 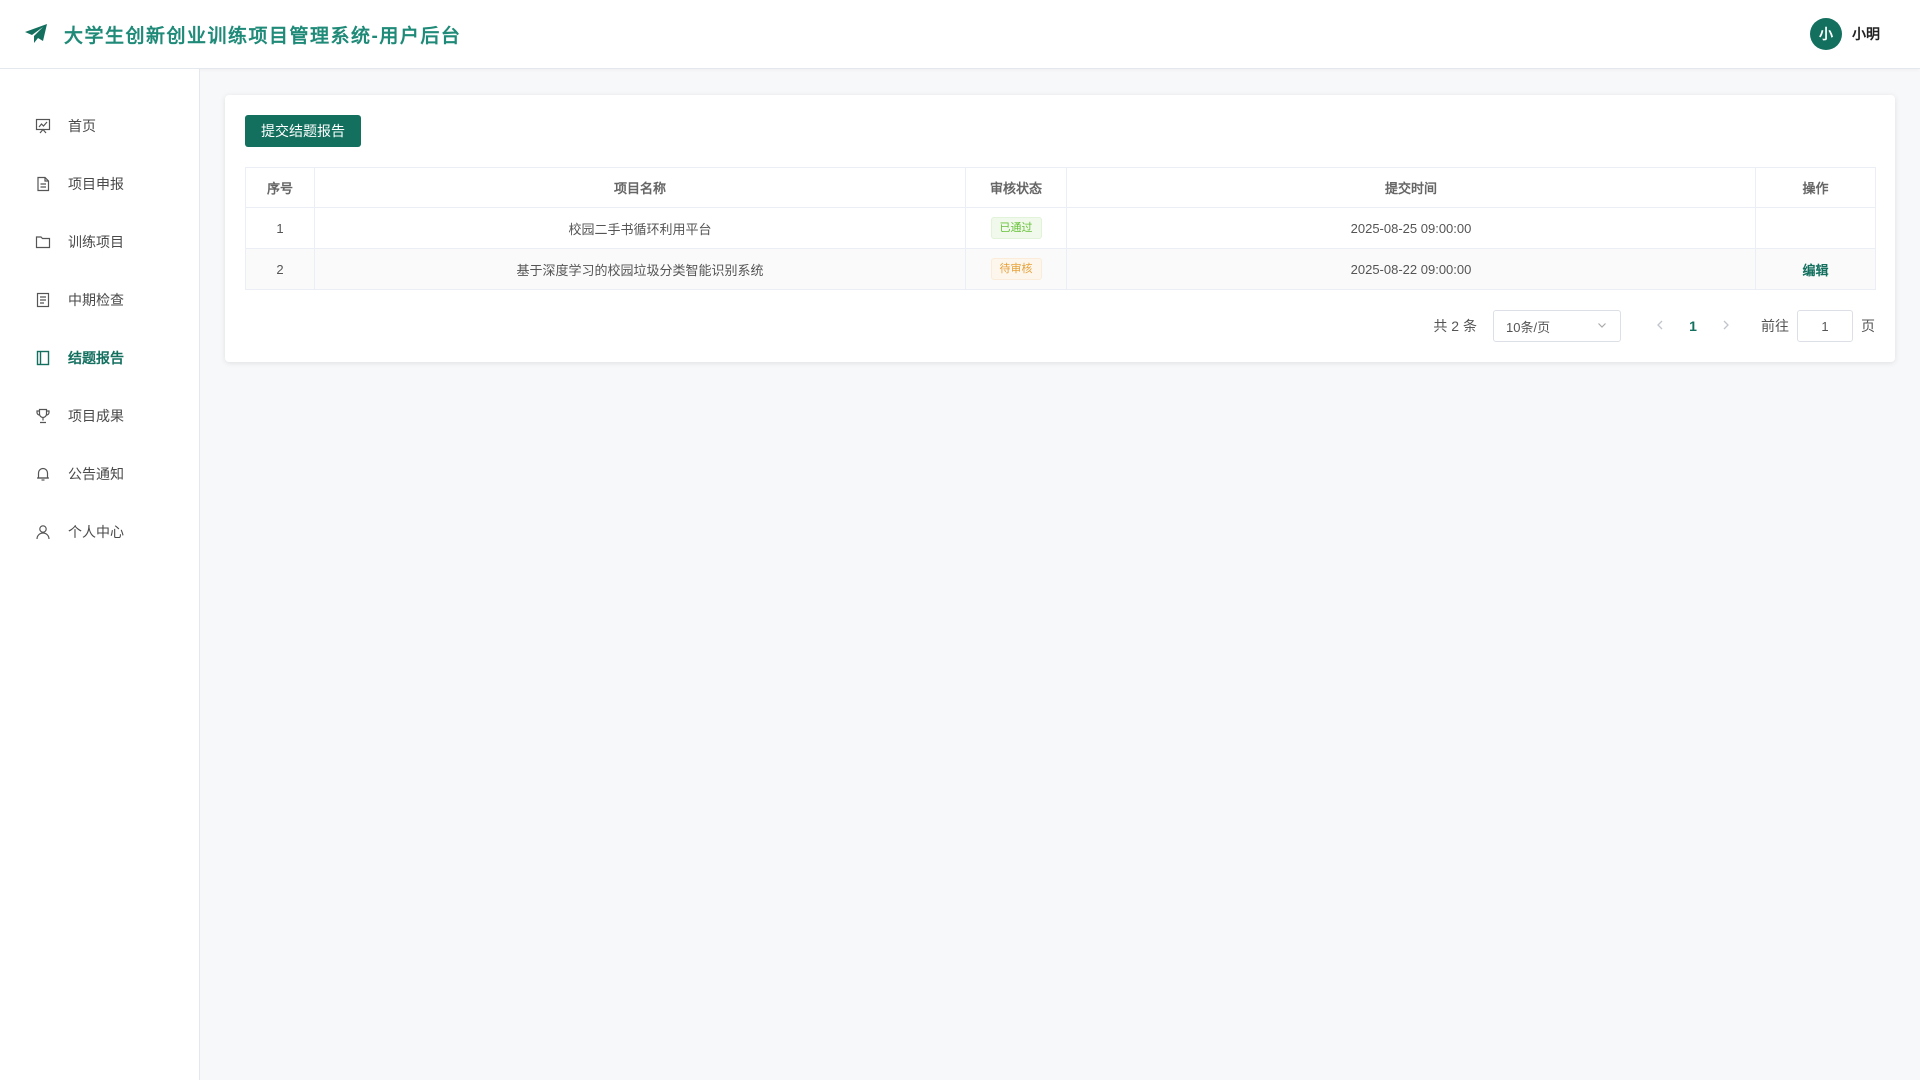 What do you see at coordinates (1693, 326) in the screenshot?
I see `page-number-current: 1` at bounding box center [1693, 326].